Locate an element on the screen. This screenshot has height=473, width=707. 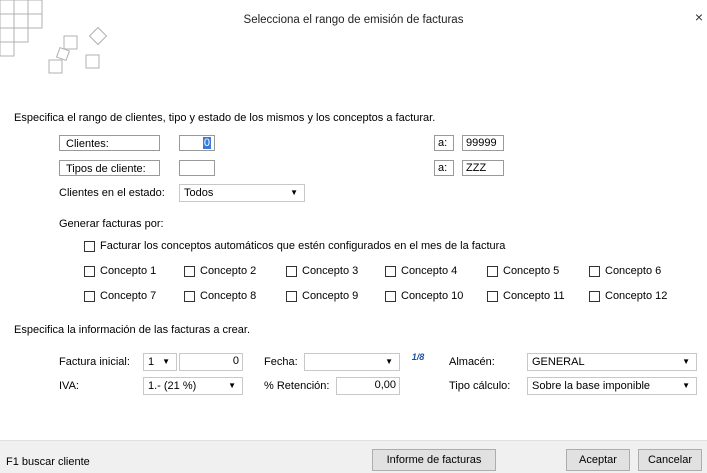
iva-label: IVA: is located at coordinates (69, 386).